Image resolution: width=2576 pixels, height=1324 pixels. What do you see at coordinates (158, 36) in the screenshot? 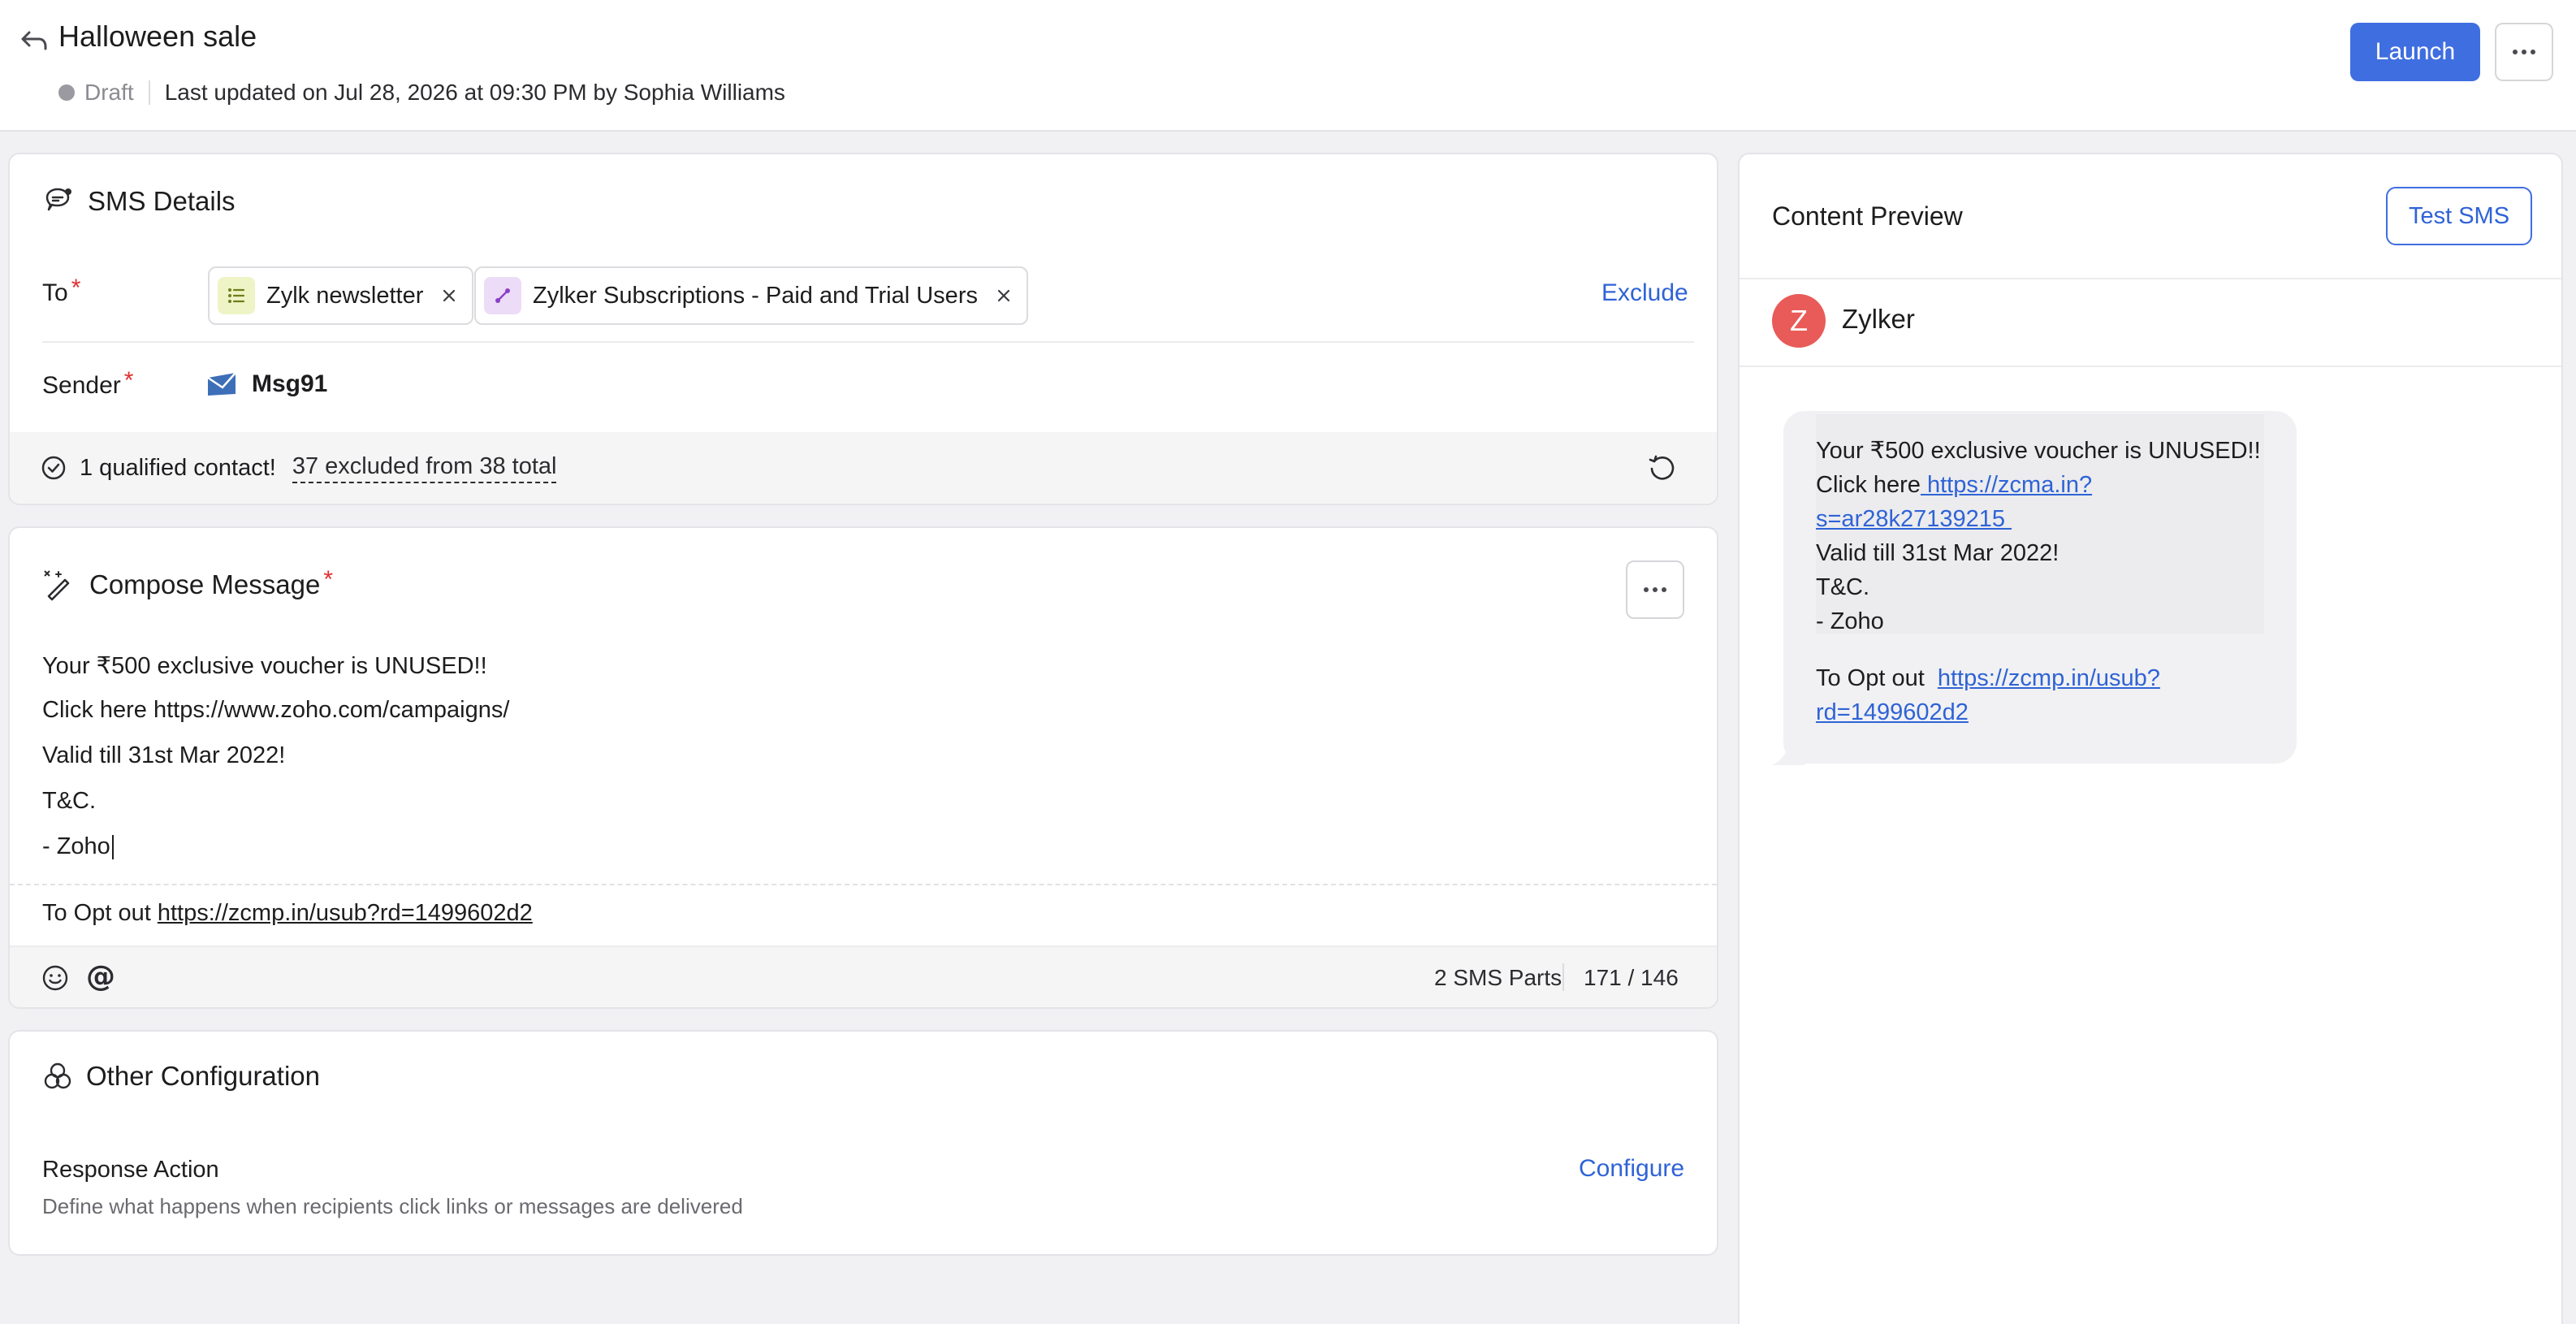
I see `page-title: Halloween sale` at bounding box center [158, 36].